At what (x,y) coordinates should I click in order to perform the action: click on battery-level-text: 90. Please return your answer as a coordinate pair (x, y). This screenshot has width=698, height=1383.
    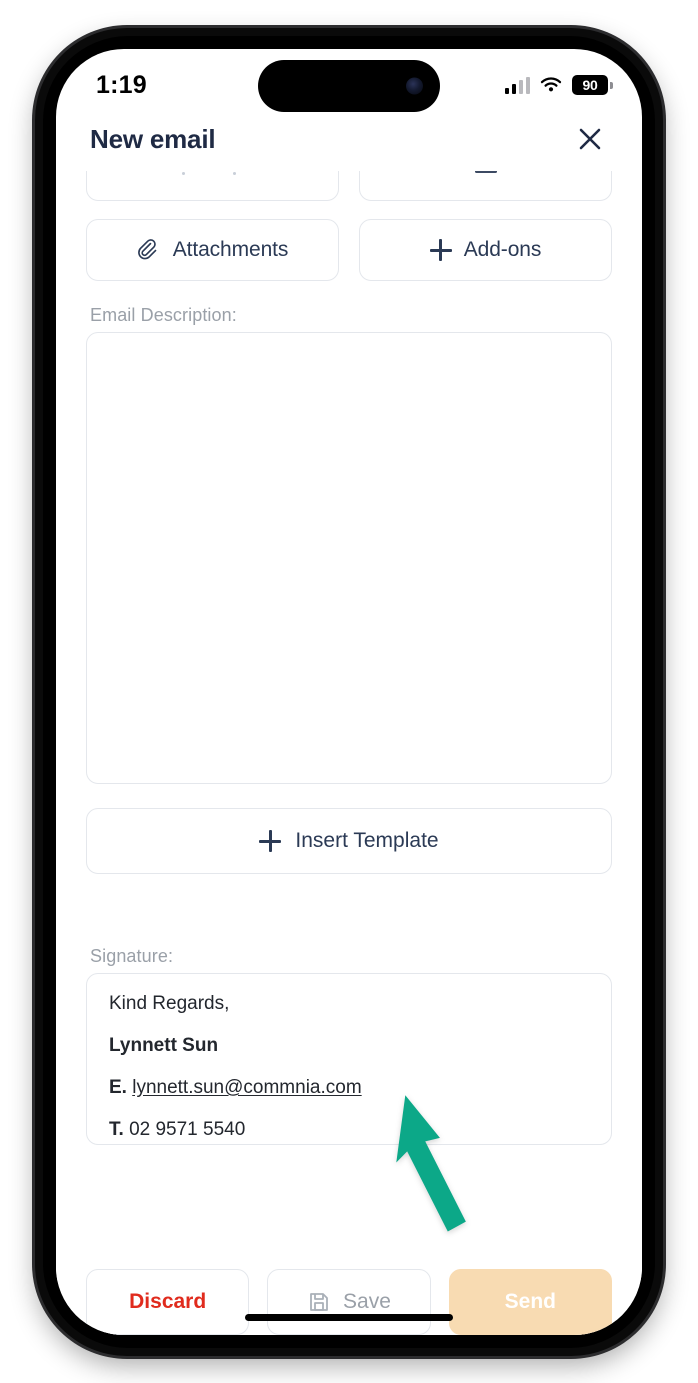
    Looking at the image, I should click on (590, 85).